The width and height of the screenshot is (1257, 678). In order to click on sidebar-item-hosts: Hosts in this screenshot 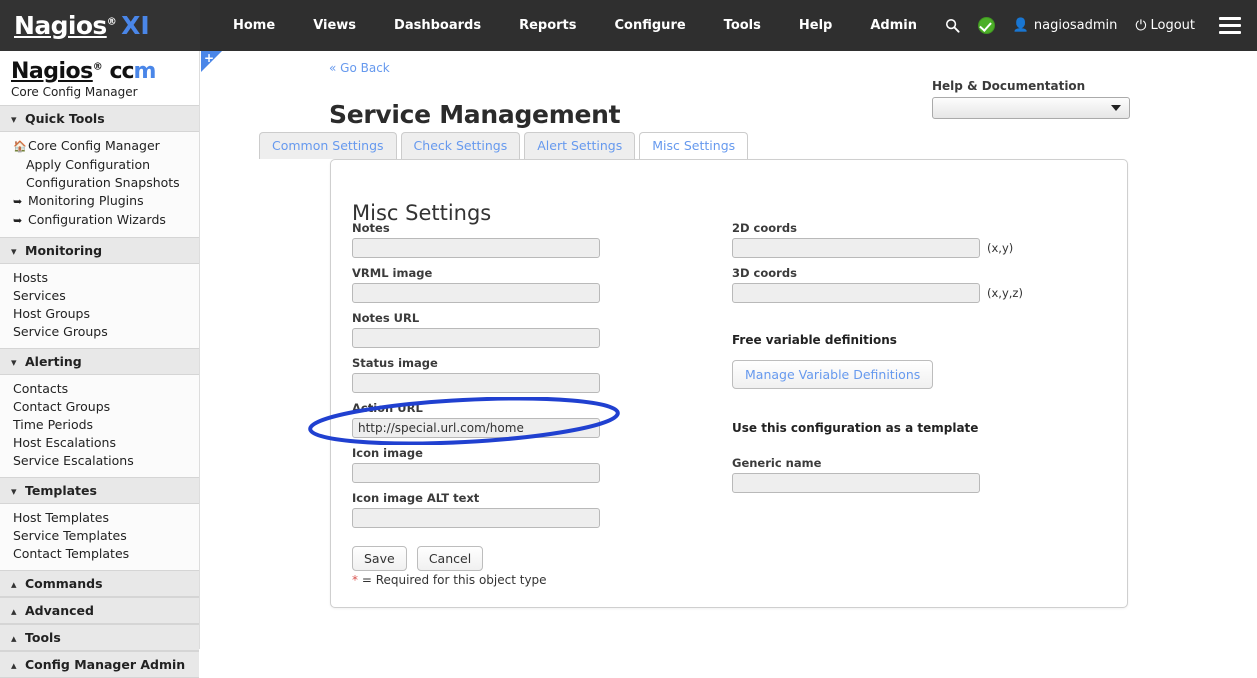, I will do `click(99, 278)`.